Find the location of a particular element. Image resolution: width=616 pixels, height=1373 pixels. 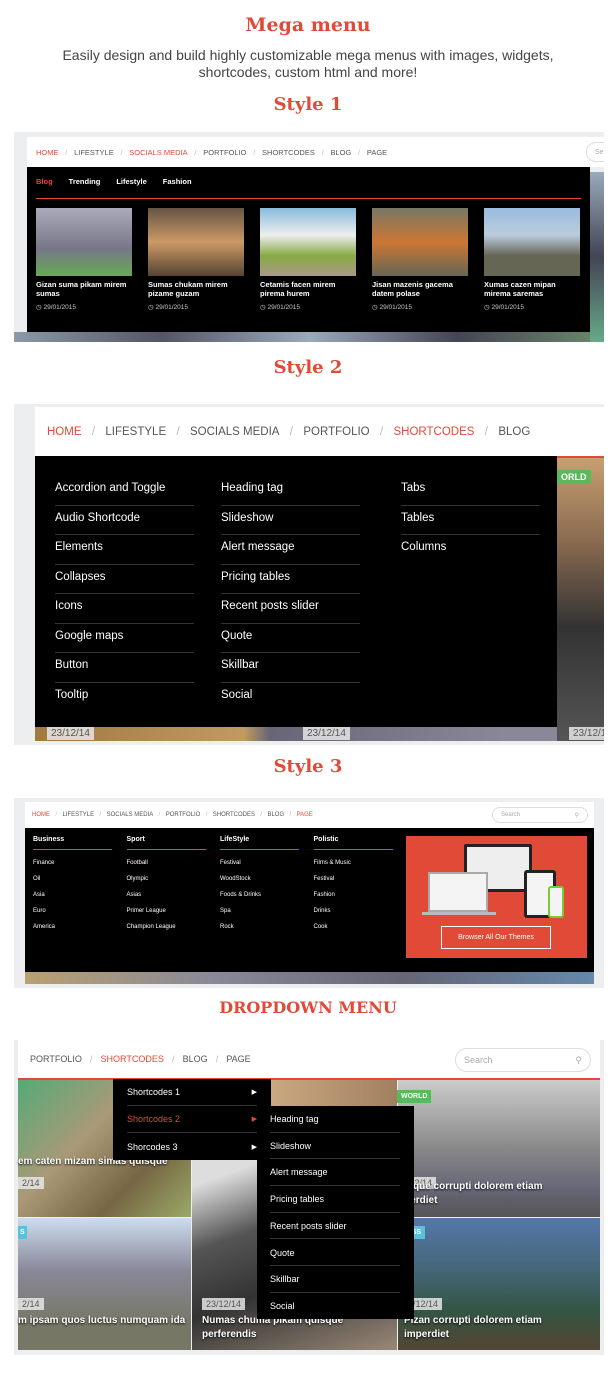

menu-item: Recent posts slider is located at coordinates (290, 609).